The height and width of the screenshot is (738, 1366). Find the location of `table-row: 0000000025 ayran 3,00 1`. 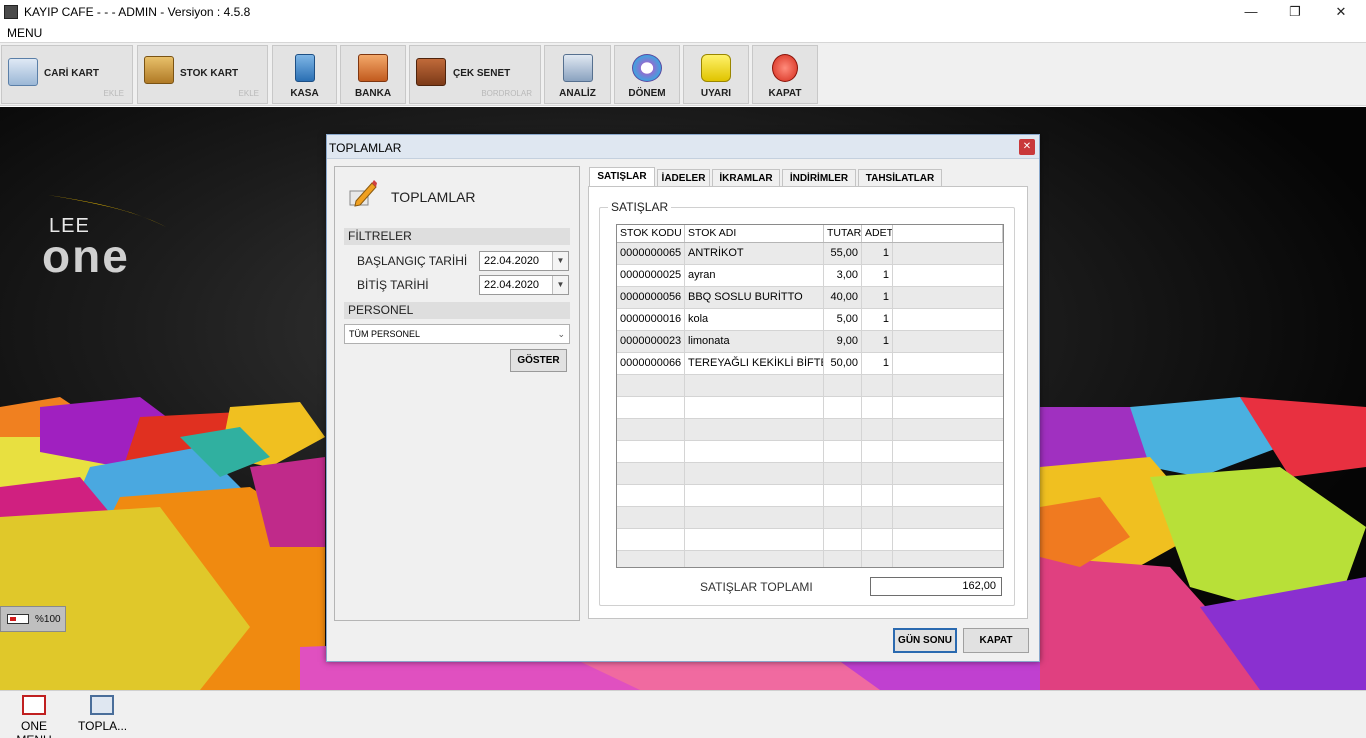

table-row: 0000000025 ayran 3,00 1 is located at coordinates (810, 276).